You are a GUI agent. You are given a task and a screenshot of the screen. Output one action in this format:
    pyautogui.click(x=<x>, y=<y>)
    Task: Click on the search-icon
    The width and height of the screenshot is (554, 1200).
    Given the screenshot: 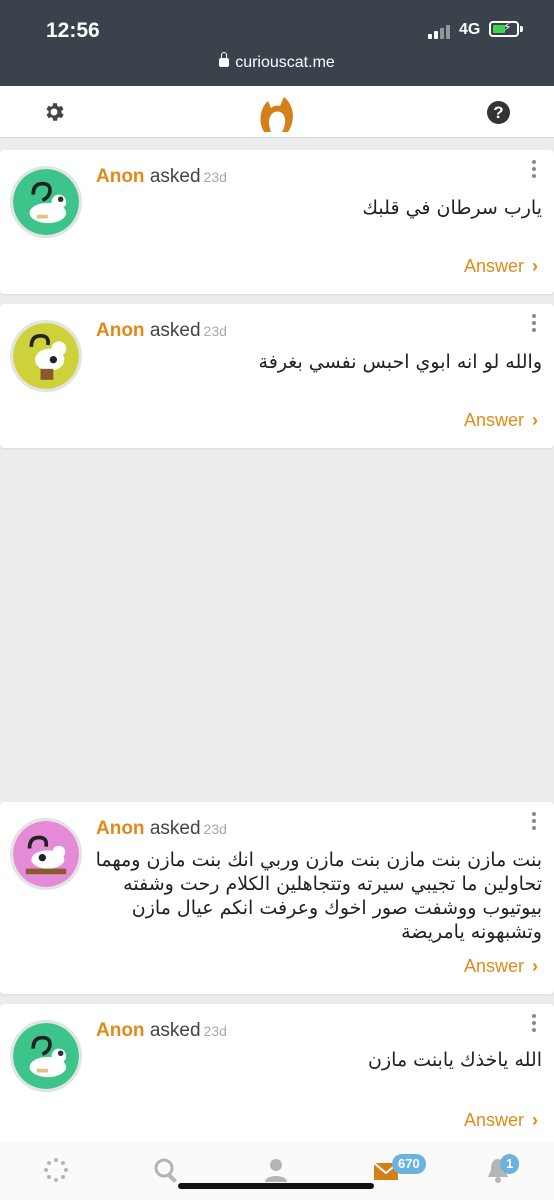 What is the action you would take?
    pyautogui.click(x=166, y=1170)
    